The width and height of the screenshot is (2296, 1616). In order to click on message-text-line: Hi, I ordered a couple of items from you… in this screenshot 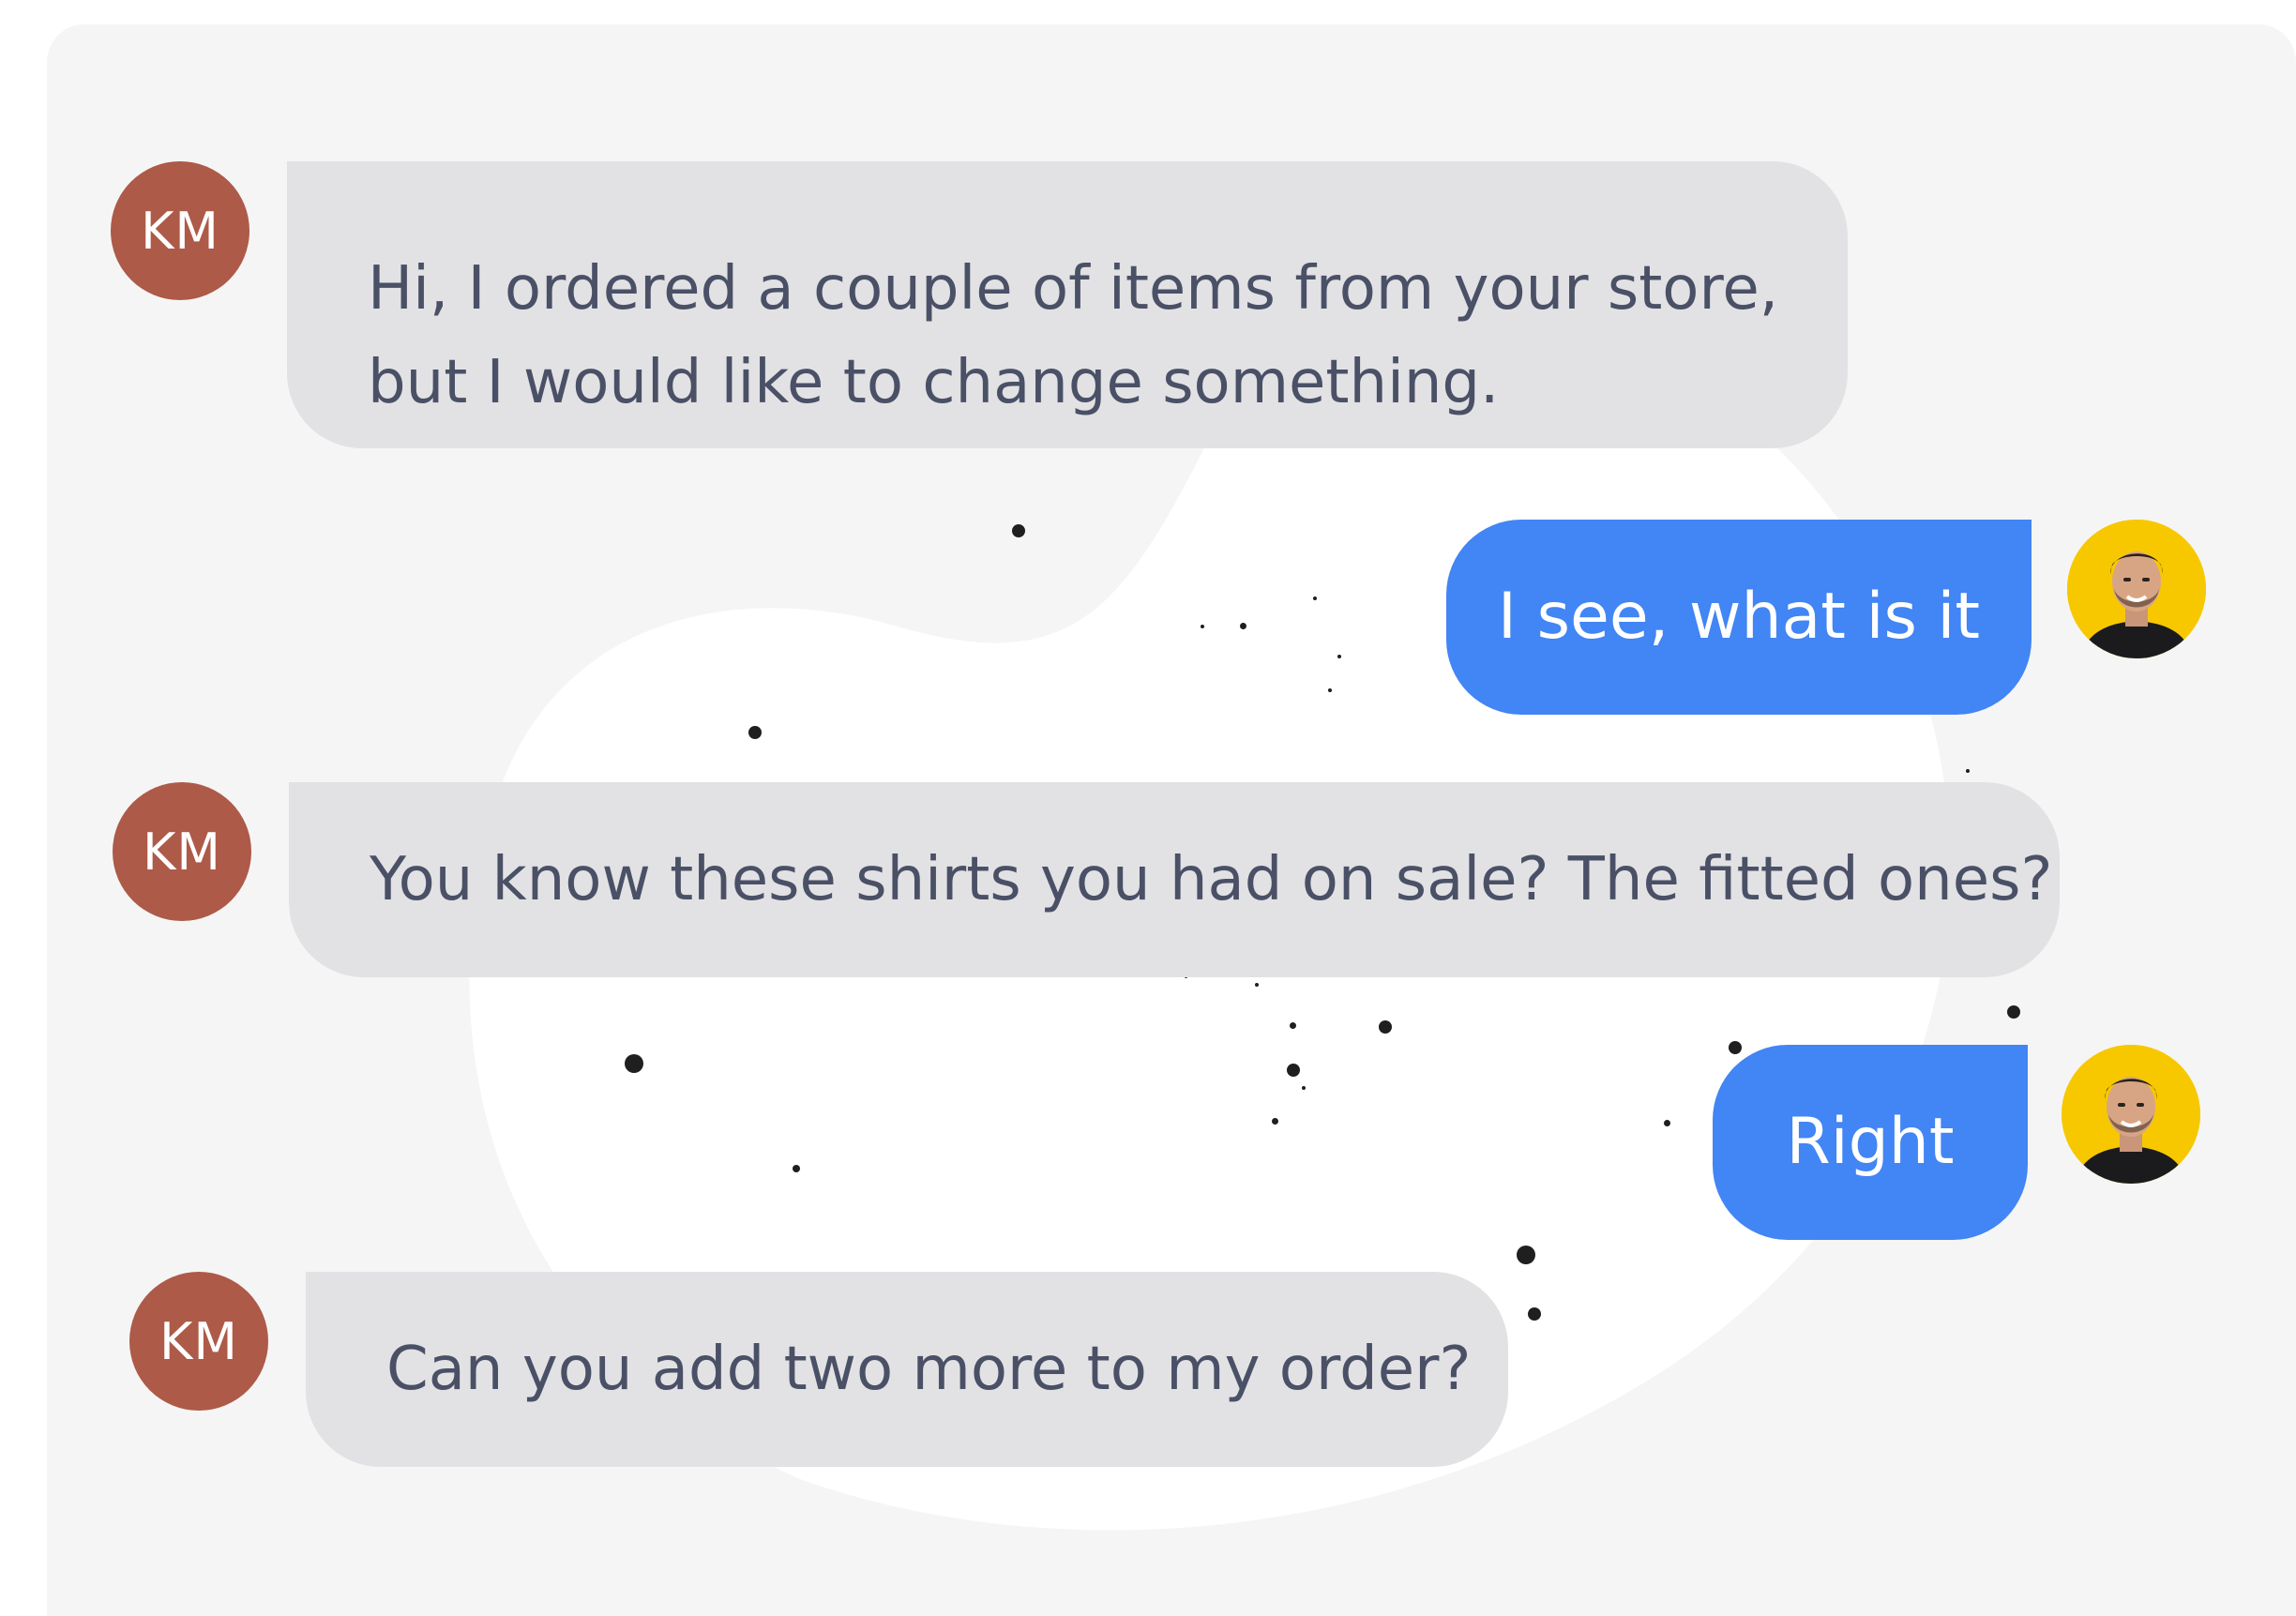, I will do `click(1073, 289)`.